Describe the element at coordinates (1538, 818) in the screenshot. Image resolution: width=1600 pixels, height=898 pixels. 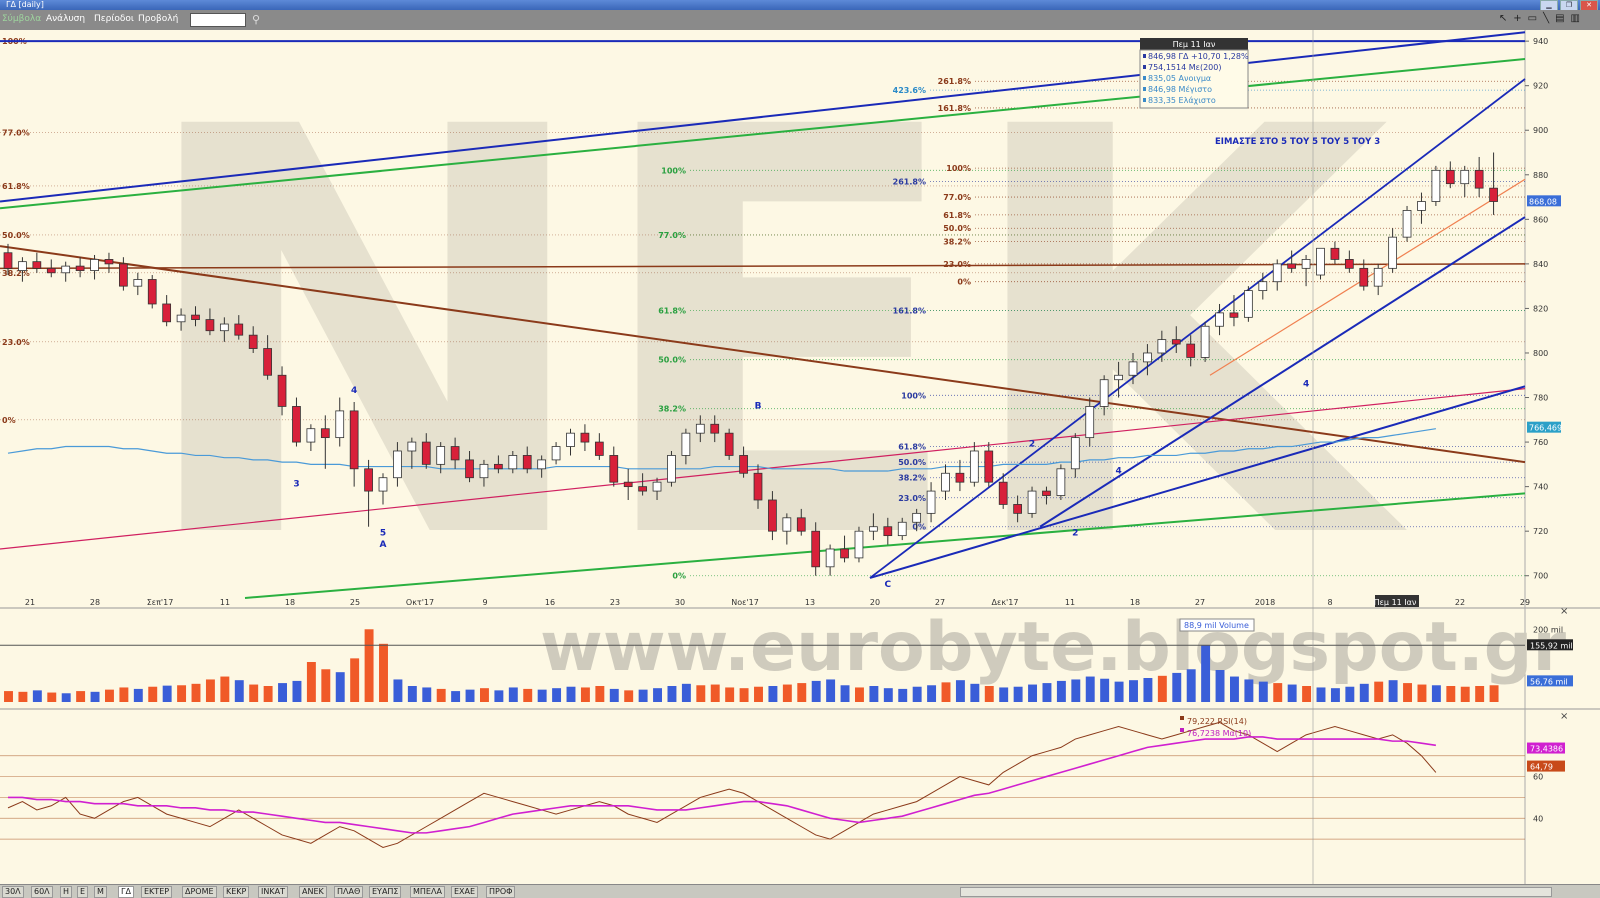
I see `rsi-axis-label: 40` at that location.